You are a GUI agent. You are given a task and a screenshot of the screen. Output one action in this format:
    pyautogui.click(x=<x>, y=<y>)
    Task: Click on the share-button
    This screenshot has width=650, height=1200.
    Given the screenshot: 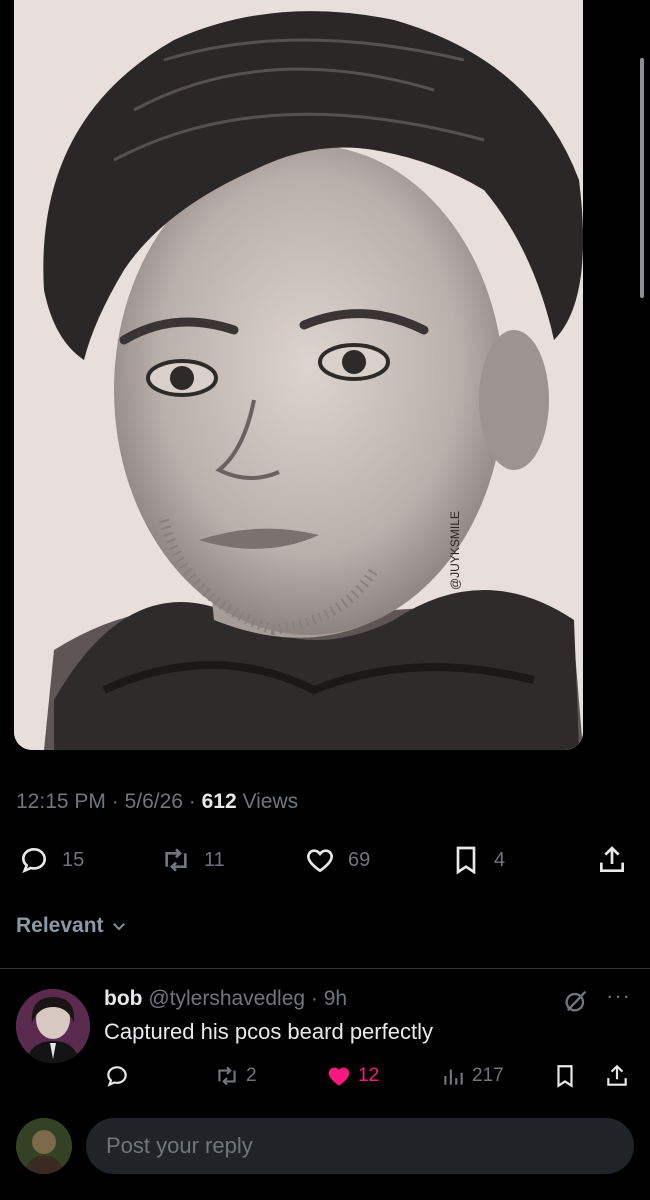 What is the action you would take?
    pyautogui.click(x=612, y=860)
    